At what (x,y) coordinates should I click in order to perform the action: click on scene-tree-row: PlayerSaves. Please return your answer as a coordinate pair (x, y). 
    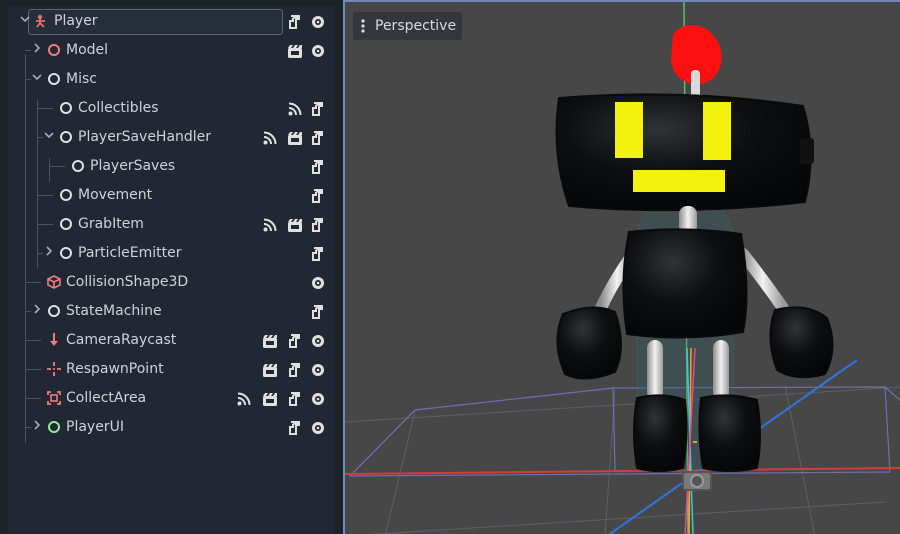
    Looking at the image, I should click on (171, 166).